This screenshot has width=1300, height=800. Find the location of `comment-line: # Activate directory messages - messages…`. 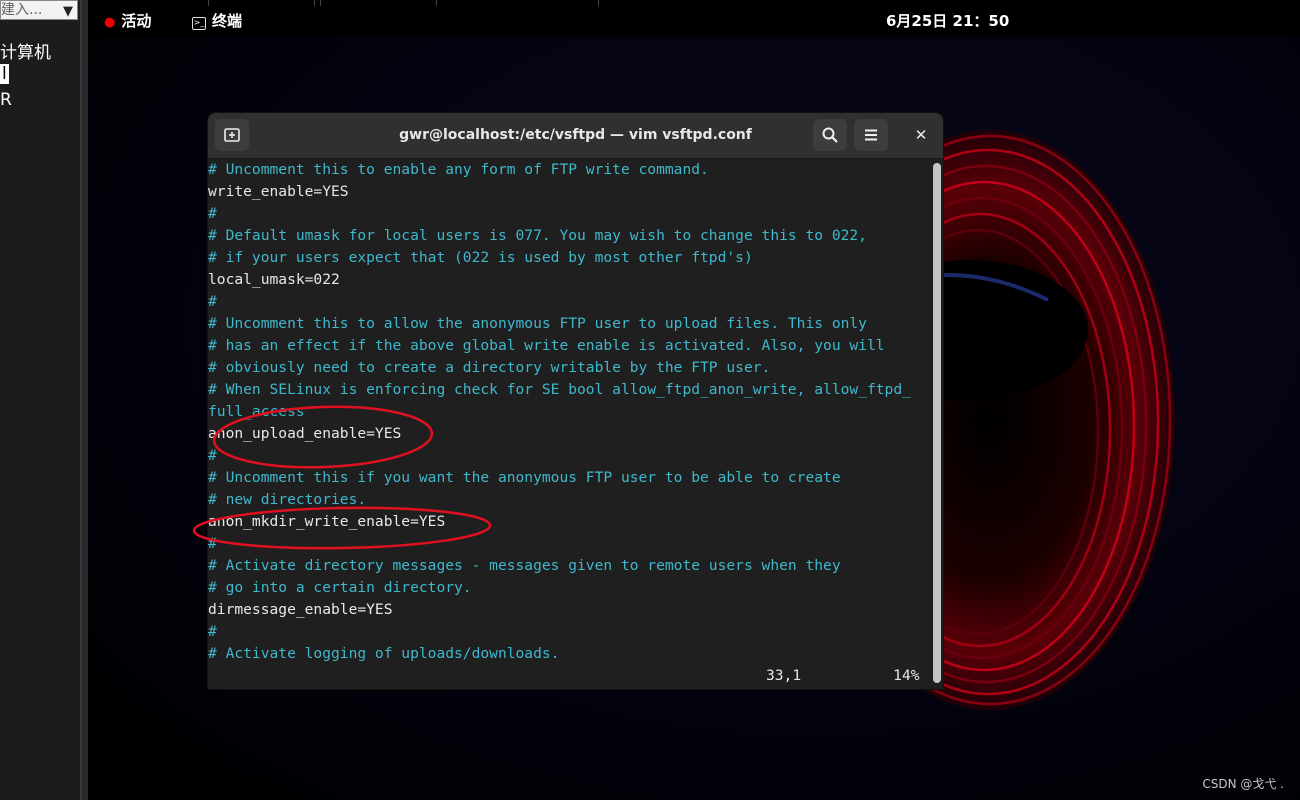

comment-line: # Activate directory messages - messages… is located at coordinates (524, 565).